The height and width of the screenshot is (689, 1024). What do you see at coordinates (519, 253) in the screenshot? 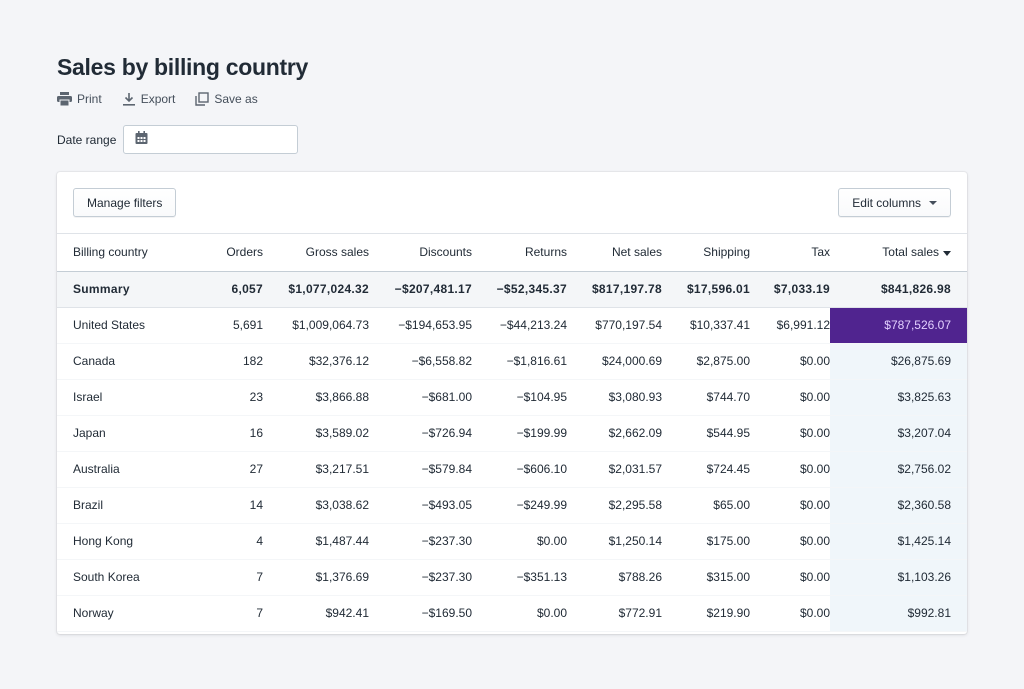
I see `column-header-returns: Returns` at bounding box center [519, 253].